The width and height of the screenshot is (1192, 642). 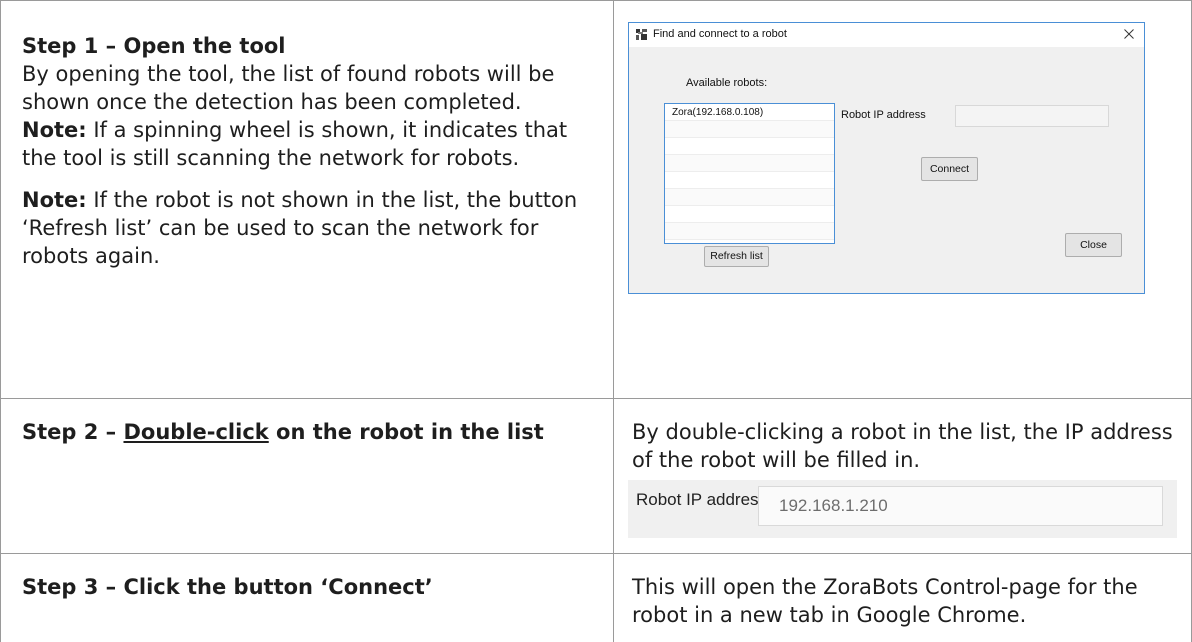 What do you see at coordinates (54, 130) in the screenshot?
I see `step1-note1-label: Note:` at bounding box center [54, 130].